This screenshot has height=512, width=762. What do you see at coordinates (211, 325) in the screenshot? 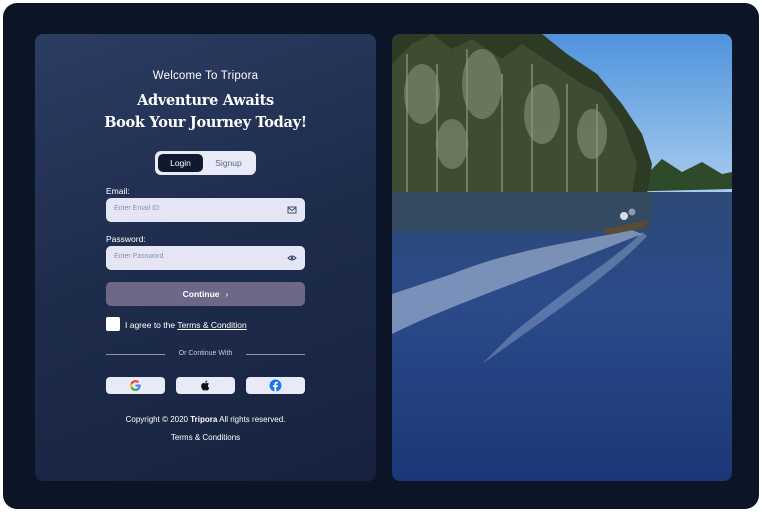
I see `terms-link: Terms & Condition` at bounding box center [211, 325].